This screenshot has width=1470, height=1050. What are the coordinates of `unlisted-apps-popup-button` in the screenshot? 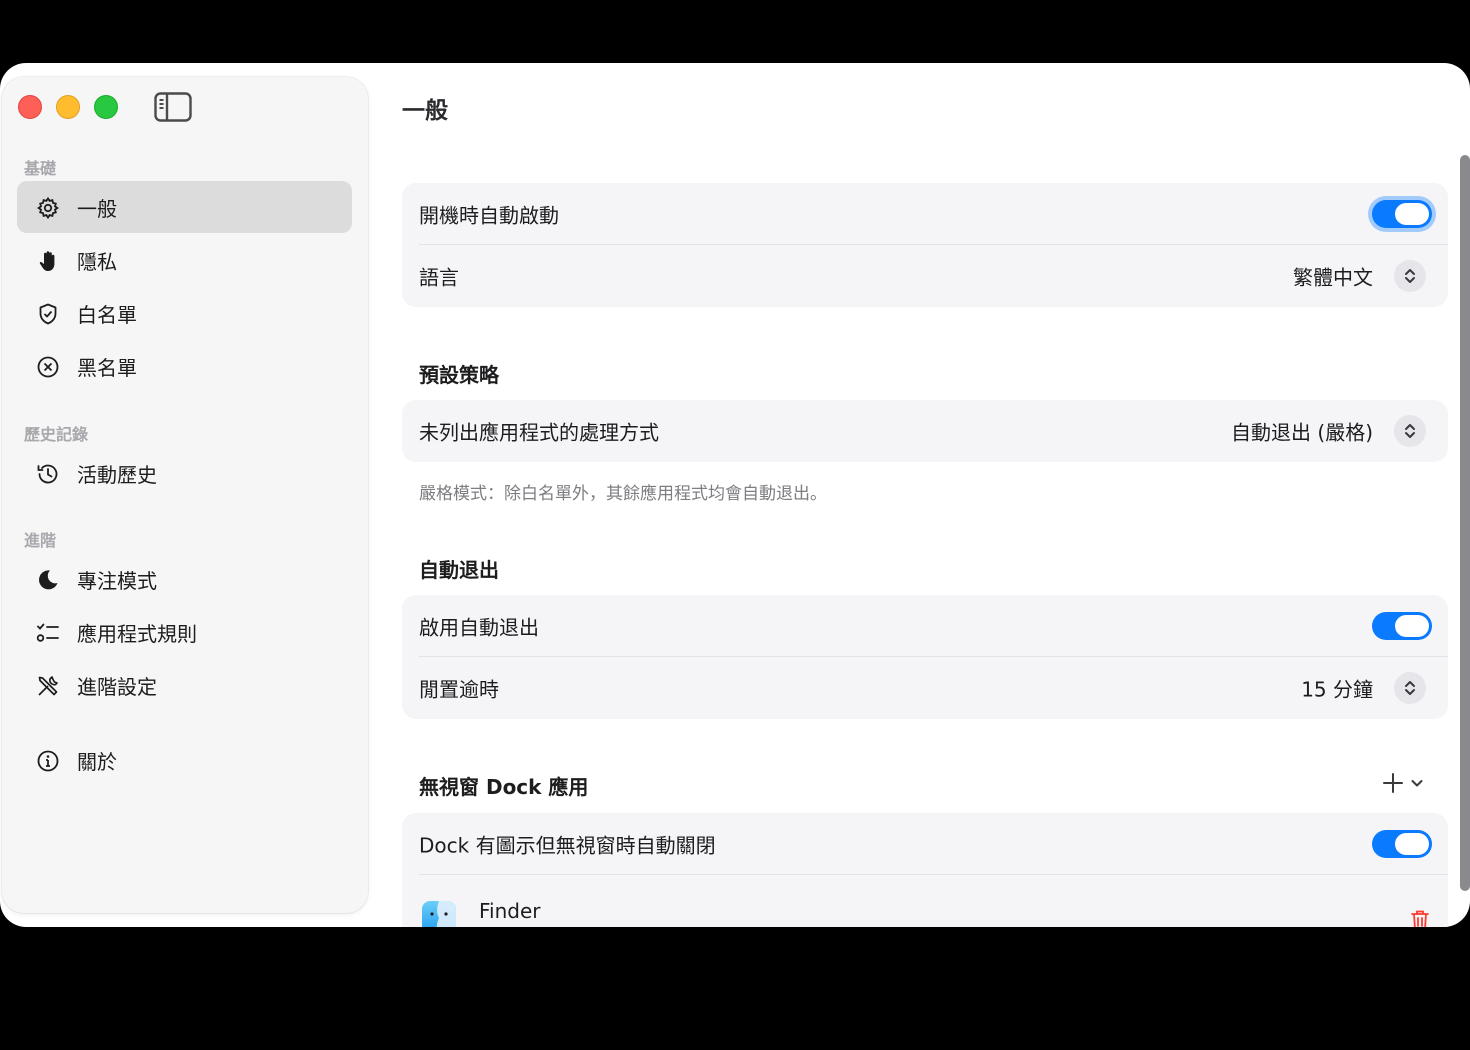 It's located at (1410, 431).